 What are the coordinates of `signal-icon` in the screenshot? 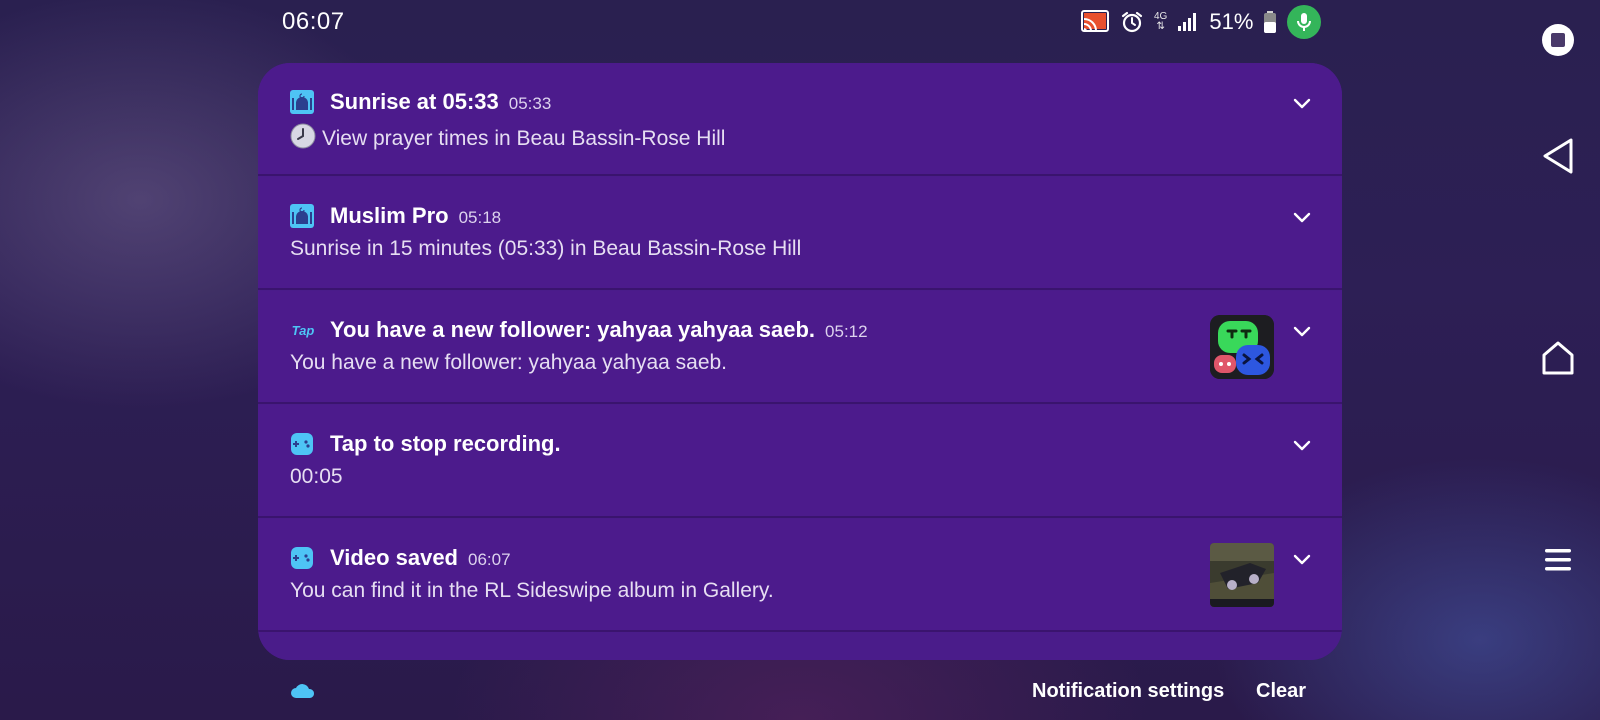 It's located at (1188, 22).